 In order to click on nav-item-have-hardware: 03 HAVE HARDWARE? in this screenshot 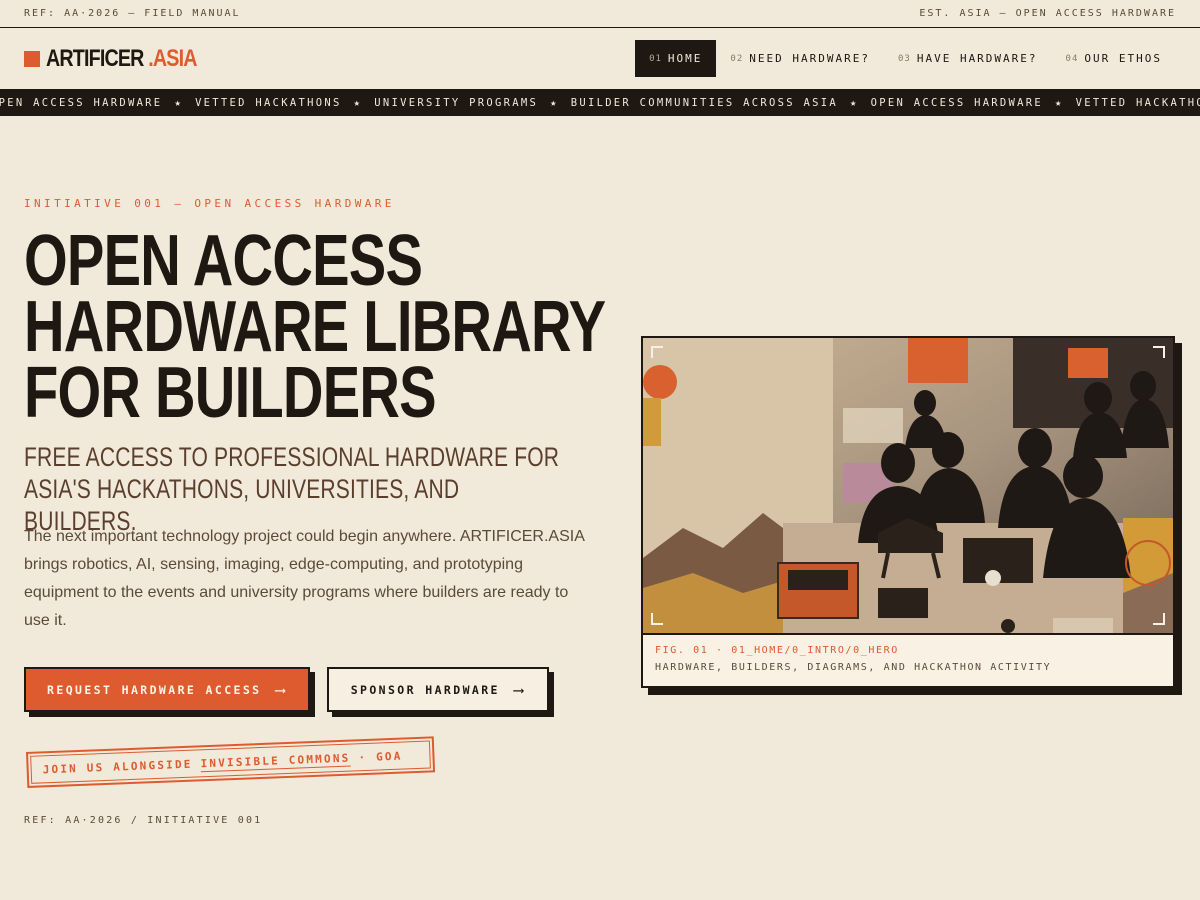, I will do `click(968, 58)`.